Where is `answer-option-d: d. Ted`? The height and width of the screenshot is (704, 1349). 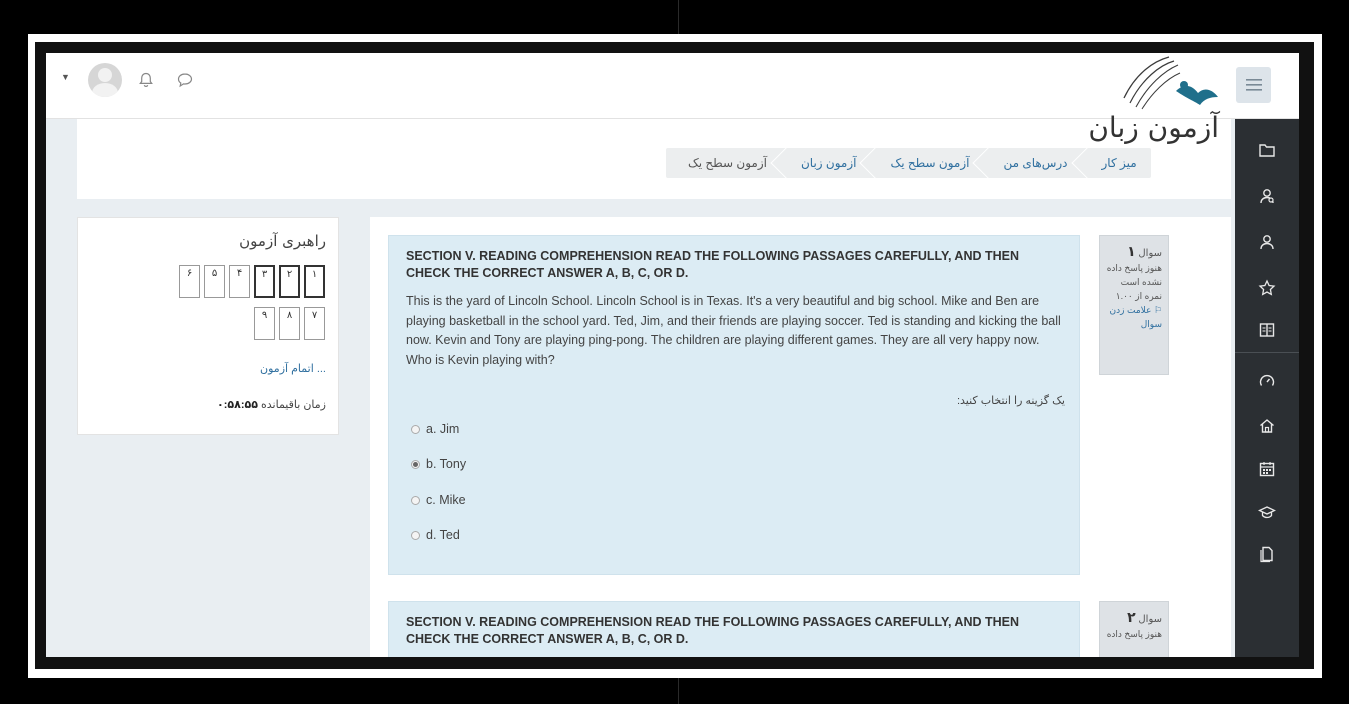
answer-option-d: d. Ted is located at coordinates (435, 535).